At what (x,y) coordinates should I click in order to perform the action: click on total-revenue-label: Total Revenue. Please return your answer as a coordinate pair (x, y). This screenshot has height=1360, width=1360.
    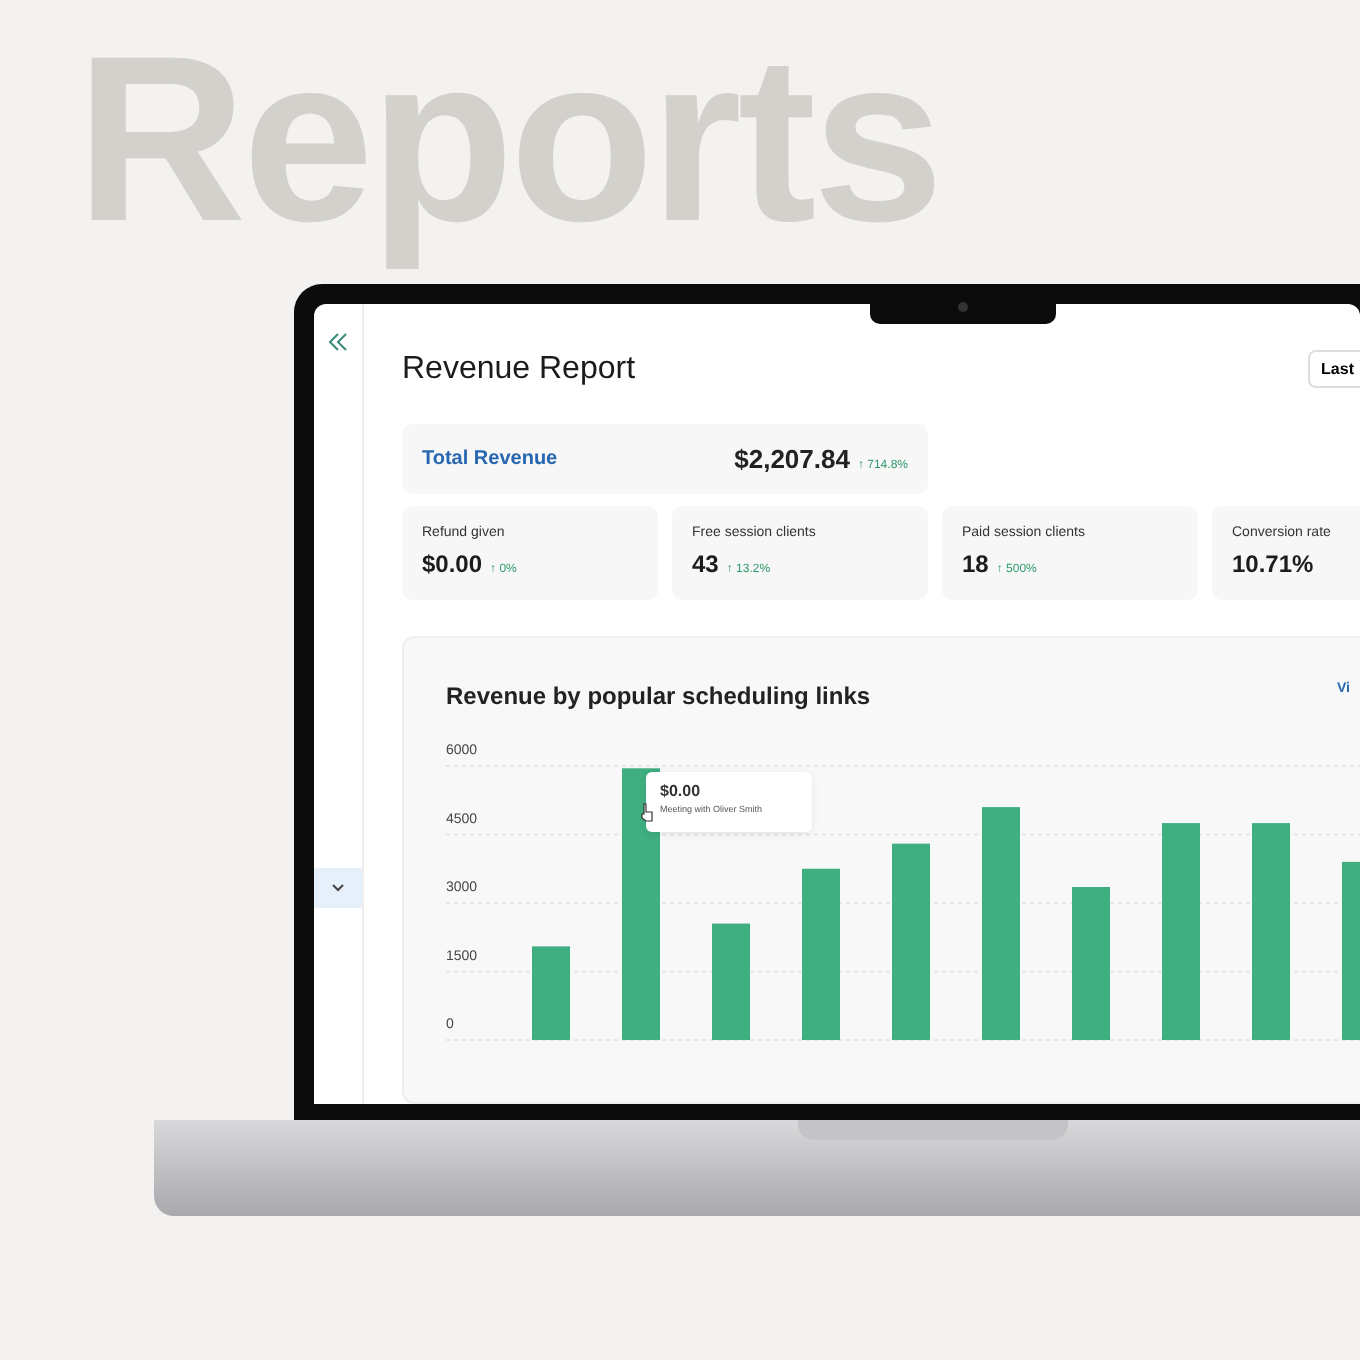
    Looking at the image, I should click on (490, 458).